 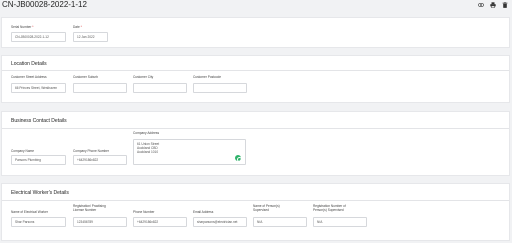 What do you see at coordinates (85, 77) in the screenshot?
I see `suburb-label: Customer Suburb` at bounding box center [85, 77].